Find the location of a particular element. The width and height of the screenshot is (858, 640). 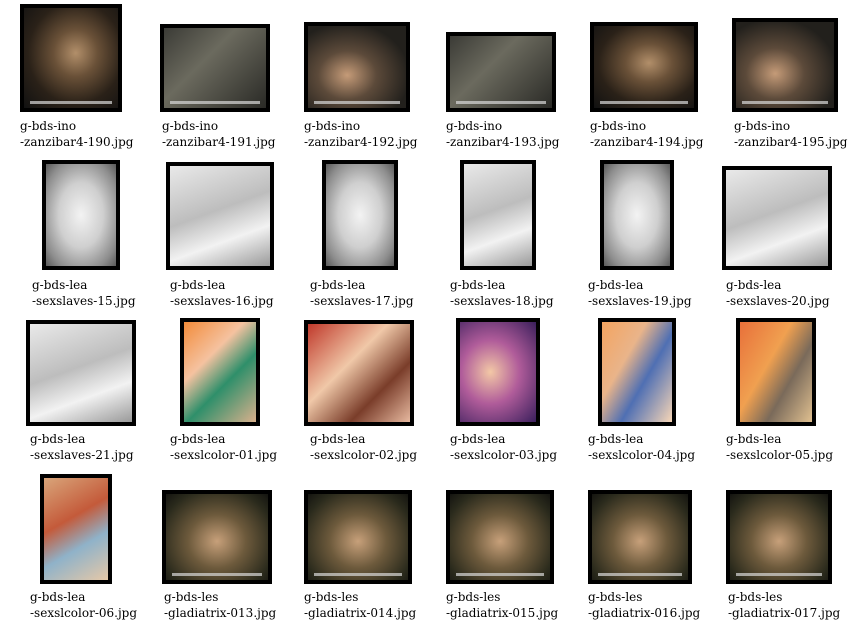

thumbnail-item: g-bds-ino -zanzibar4-194.jpg is located at coordinates (660, 97).